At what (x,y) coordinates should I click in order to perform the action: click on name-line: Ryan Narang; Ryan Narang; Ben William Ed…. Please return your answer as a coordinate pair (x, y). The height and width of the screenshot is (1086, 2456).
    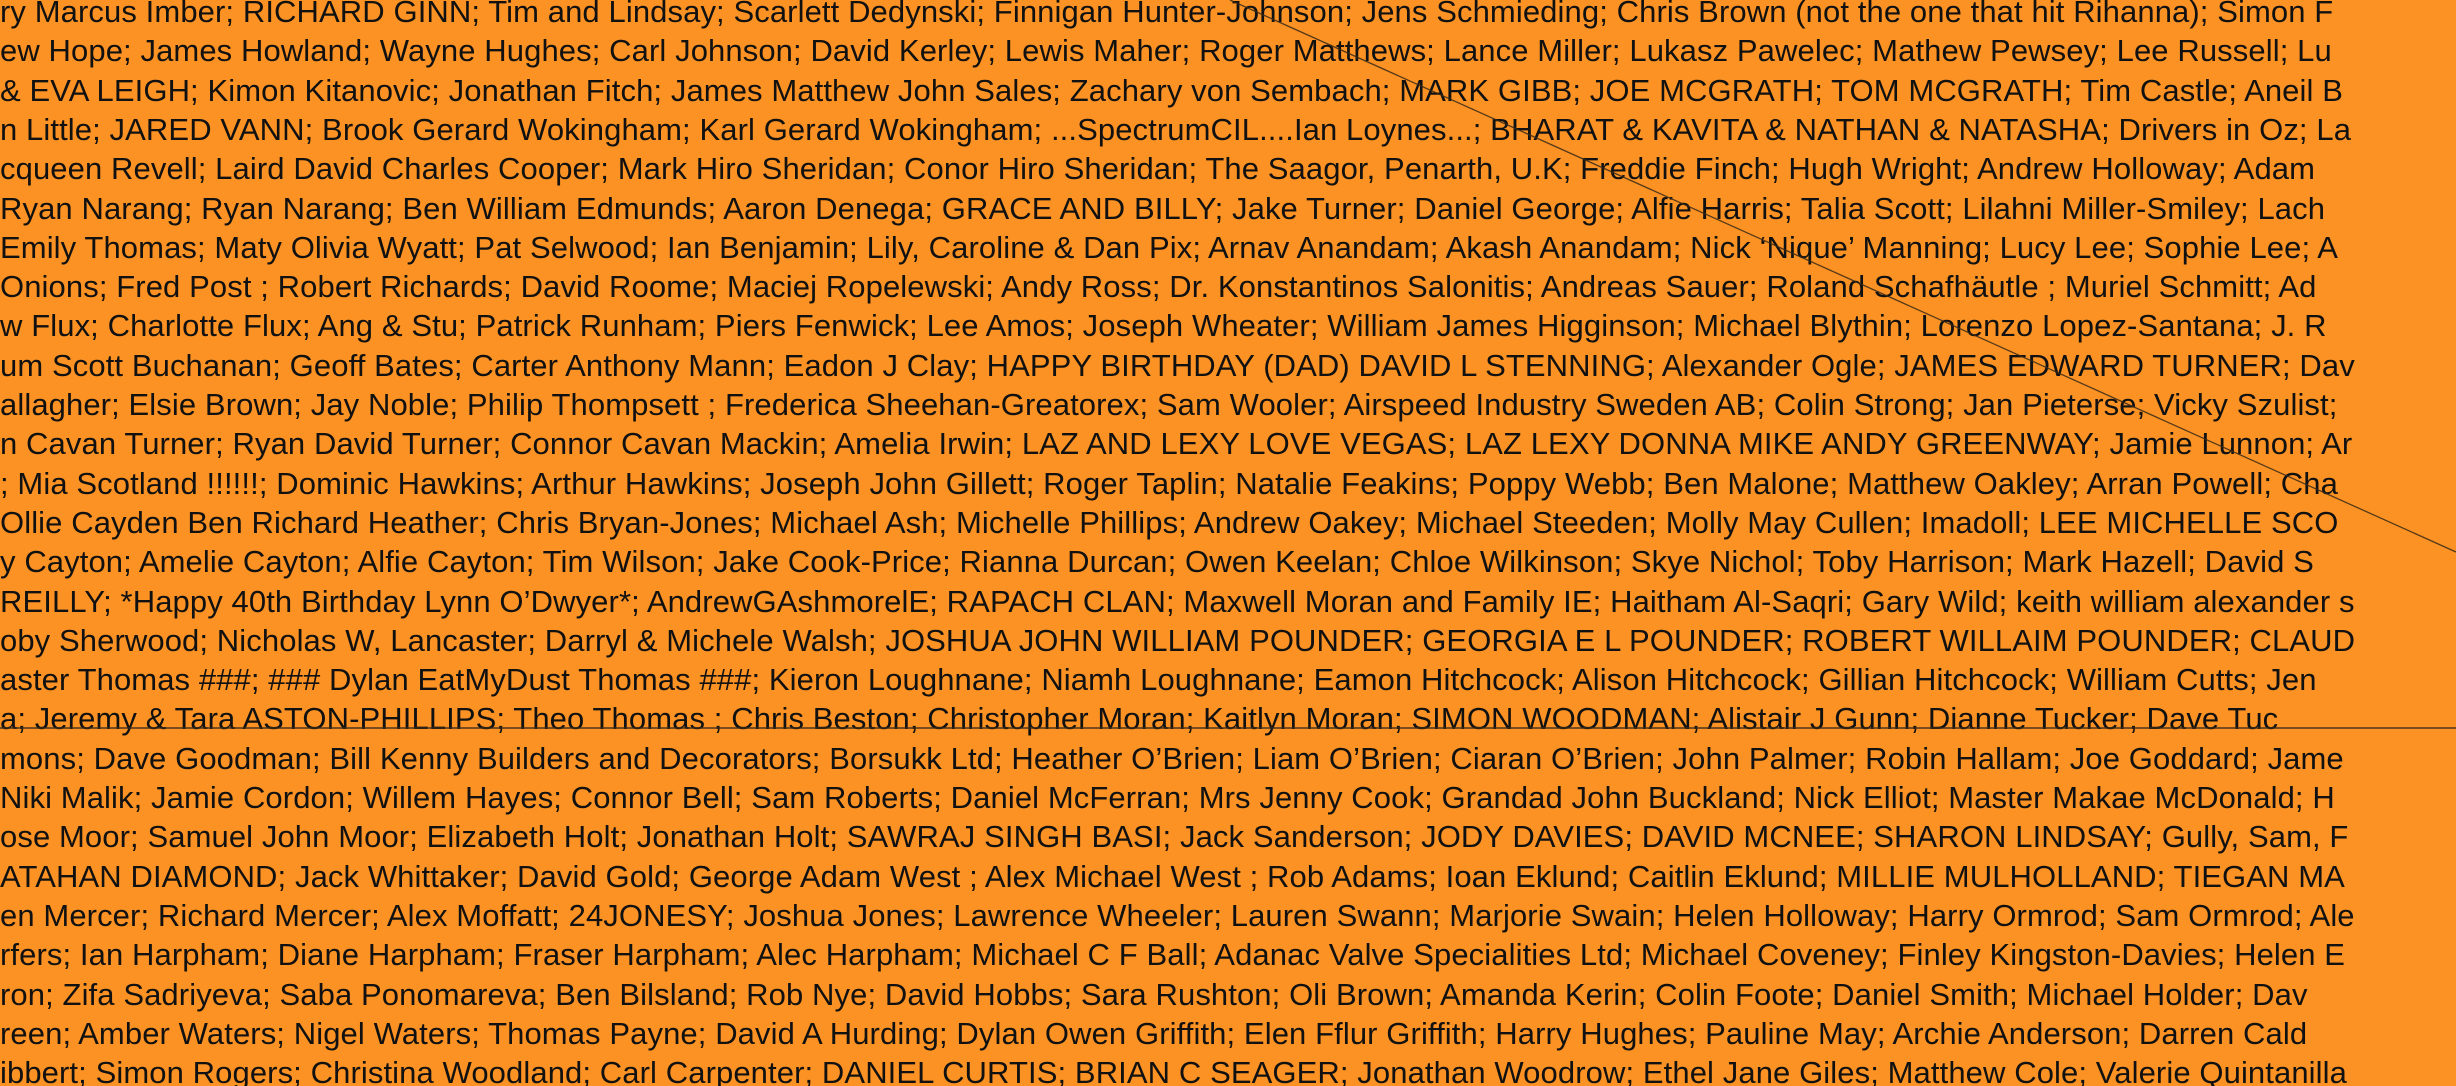
    Looking at the image, I should click on (1163, 208).